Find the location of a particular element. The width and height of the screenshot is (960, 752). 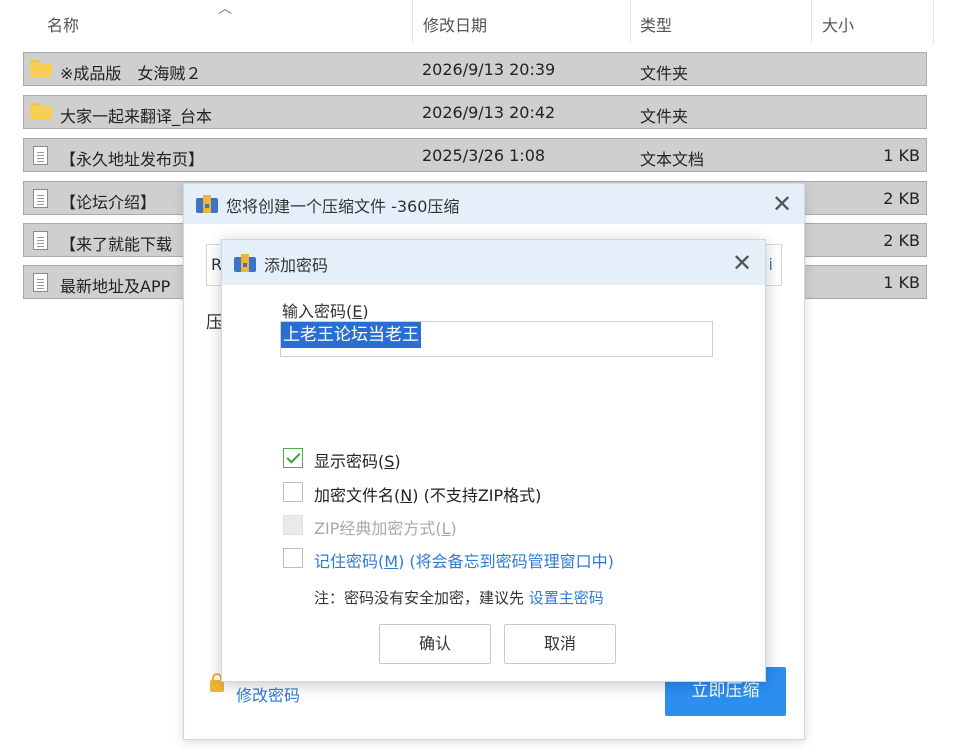

show-password-label: 显示密码(S) is located at coordinates (357, 460).